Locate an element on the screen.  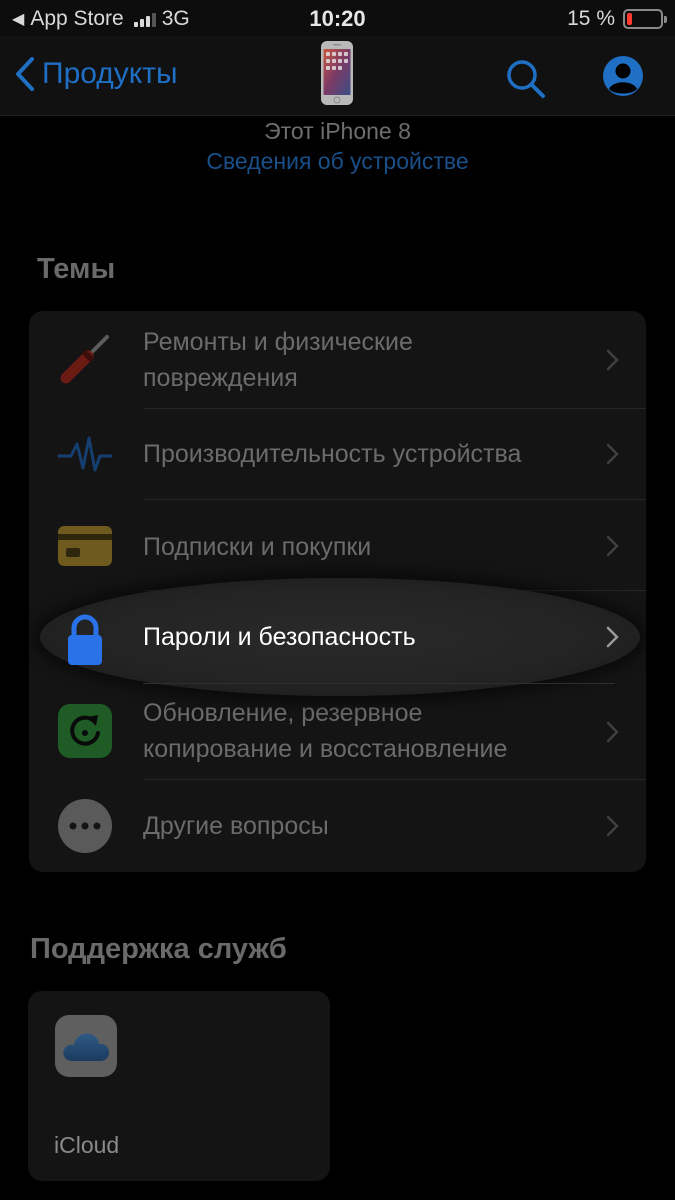
battery-status: 15 % is located at coordinates (617, 19).